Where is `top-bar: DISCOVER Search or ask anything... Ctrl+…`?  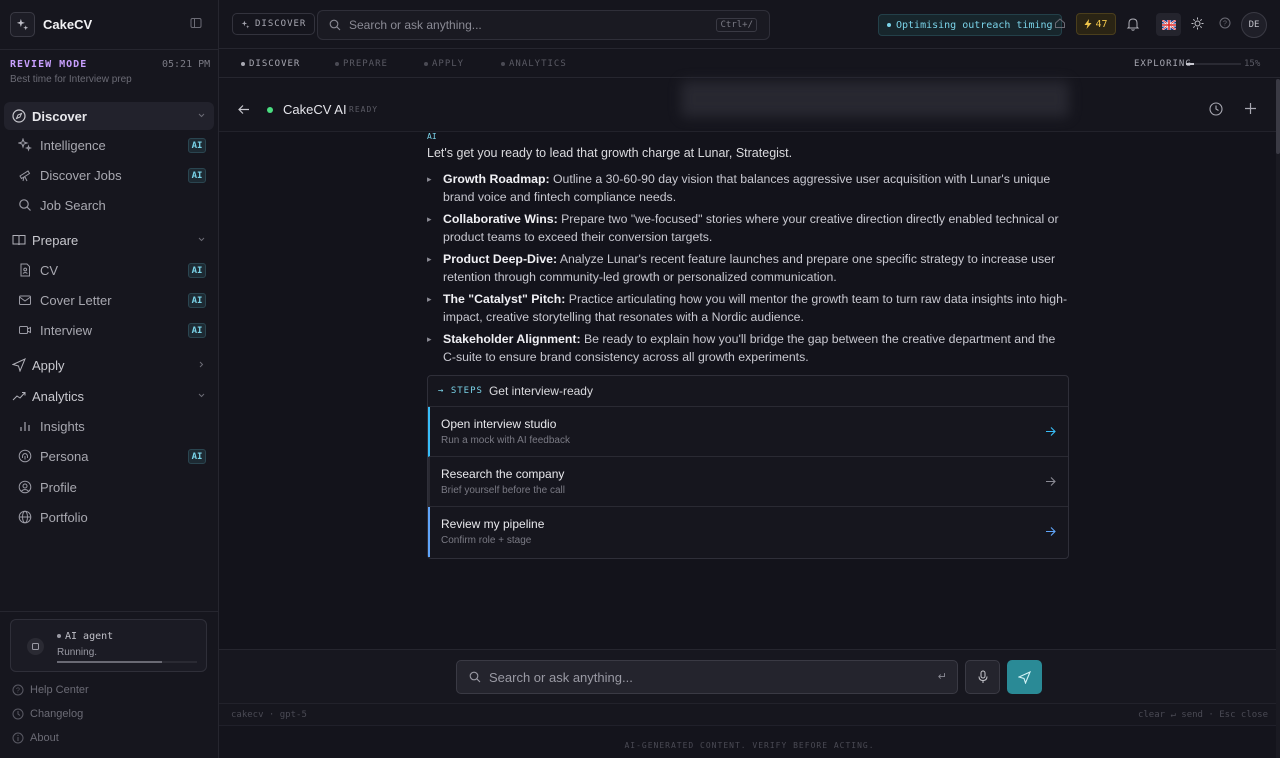
top-bar: DISCOVER Search or ask anything... Ctrl+… is located at coordinates (749, 24).